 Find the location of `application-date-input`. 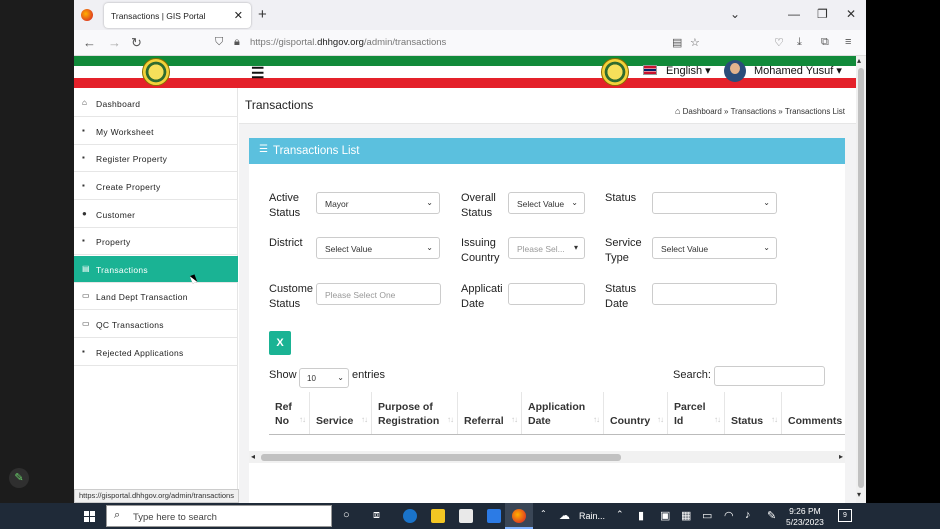

application-date-input is located at coordinates (546, 294).